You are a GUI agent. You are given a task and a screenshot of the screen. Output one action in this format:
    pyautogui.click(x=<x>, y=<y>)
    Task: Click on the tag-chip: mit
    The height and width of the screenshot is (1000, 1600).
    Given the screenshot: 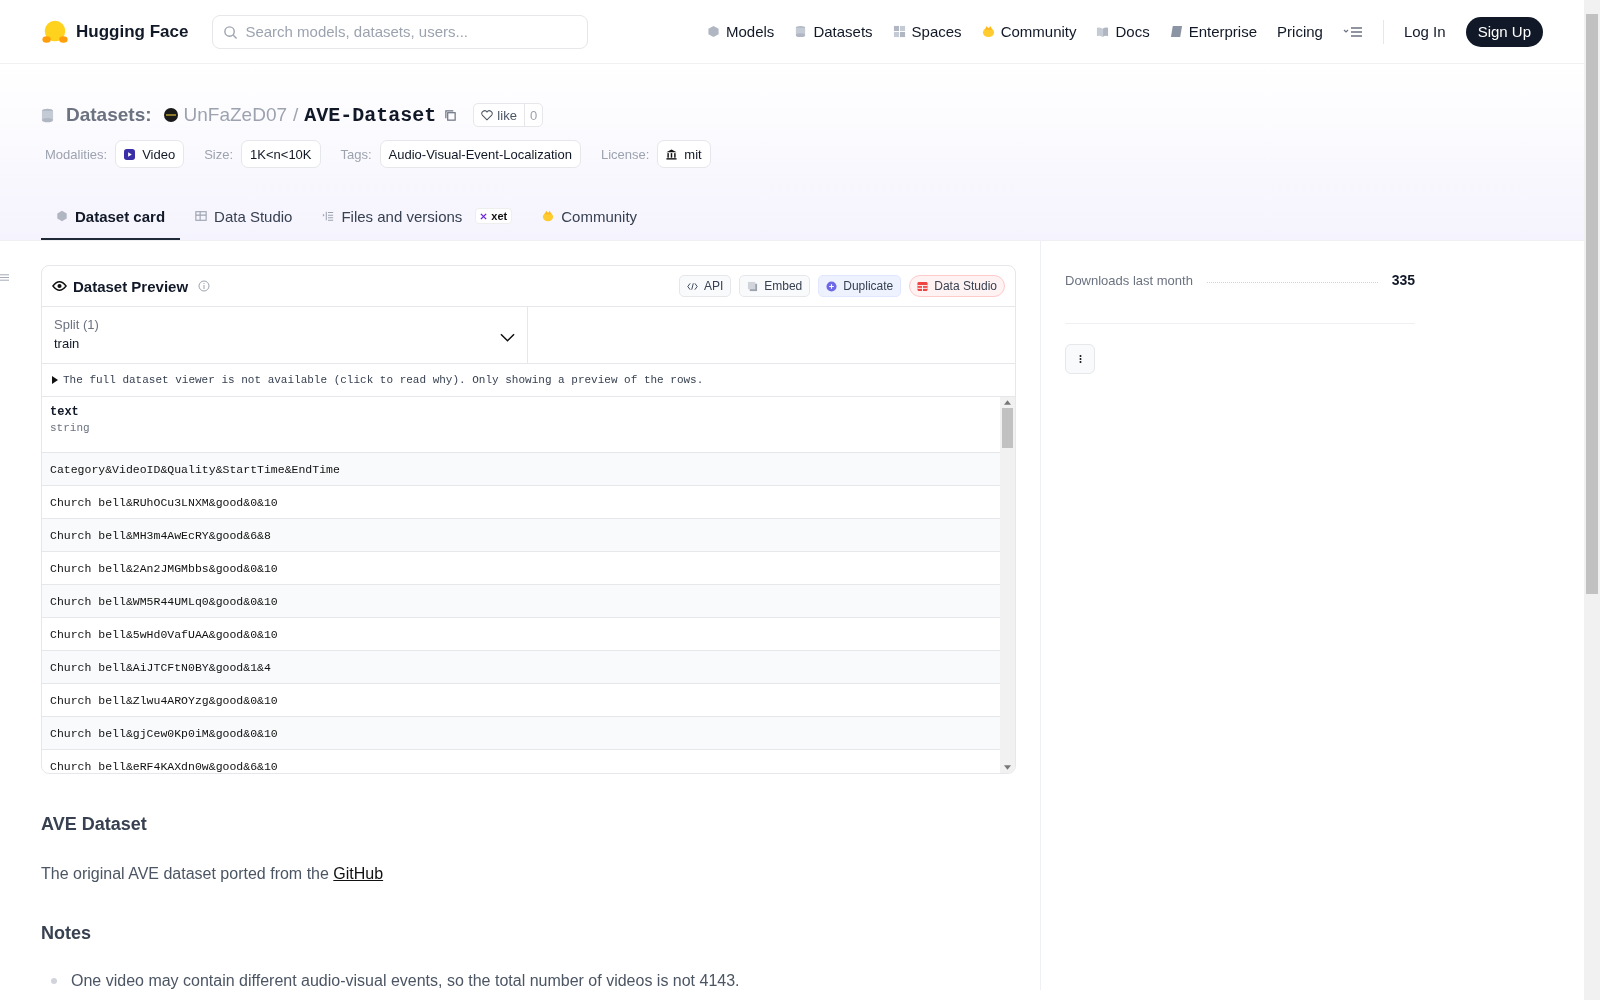 What is the action you would take?
    pyautogui.click(x=684, y=154)
    